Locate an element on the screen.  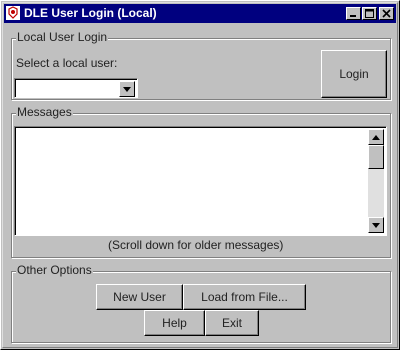
scroll-down-icon is located at coordinates (376, 225).